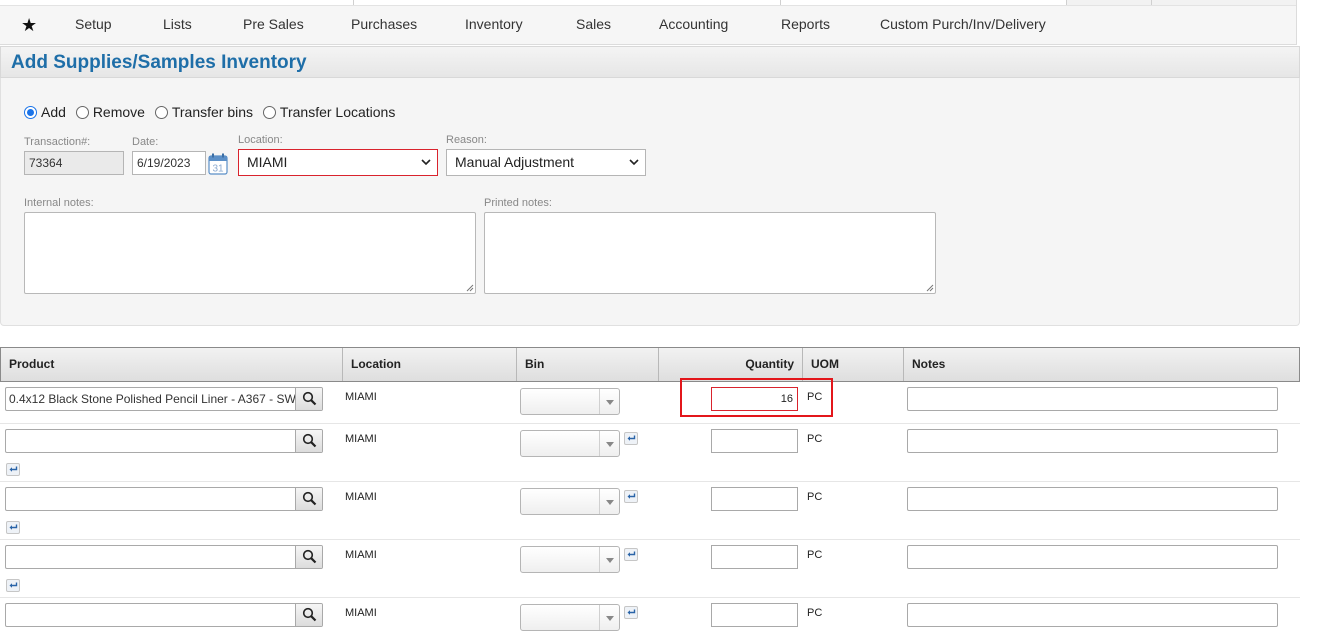  Describe the element at coordinates (466, 140) in the screenshot. I see `reason-label: Reason:` at that location.